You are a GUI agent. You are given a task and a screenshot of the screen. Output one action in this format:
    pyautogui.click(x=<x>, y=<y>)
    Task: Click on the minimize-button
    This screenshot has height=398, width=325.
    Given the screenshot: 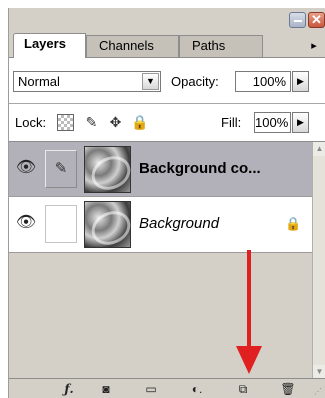 What is the action you would take?
    pyautogui.click(x=297, y=20)
    